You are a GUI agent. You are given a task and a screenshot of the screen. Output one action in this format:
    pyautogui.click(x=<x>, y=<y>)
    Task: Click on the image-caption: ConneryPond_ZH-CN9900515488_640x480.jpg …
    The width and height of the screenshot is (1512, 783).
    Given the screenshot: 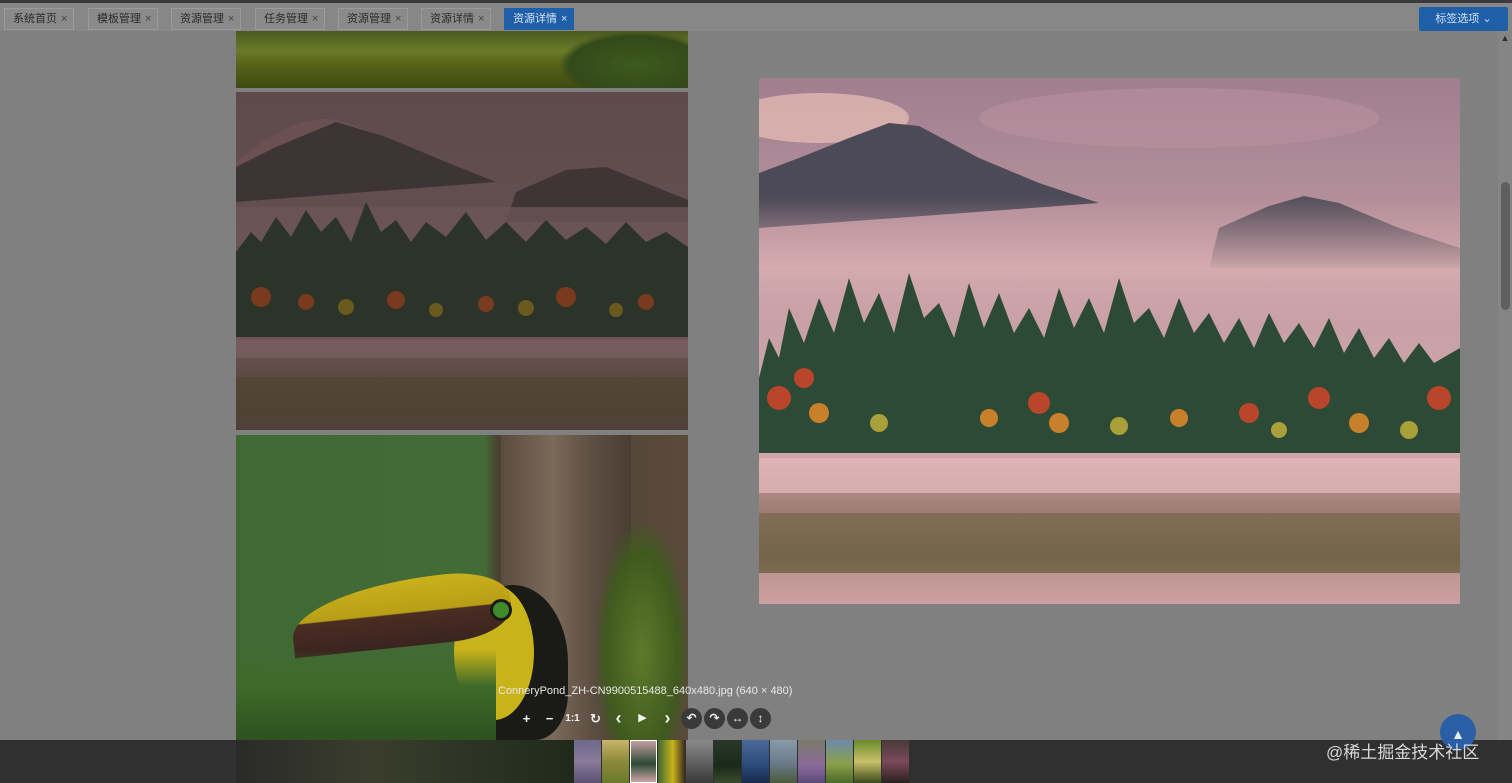 What is the action you would take?
    pyautogui.click(x=645, y=691)
    